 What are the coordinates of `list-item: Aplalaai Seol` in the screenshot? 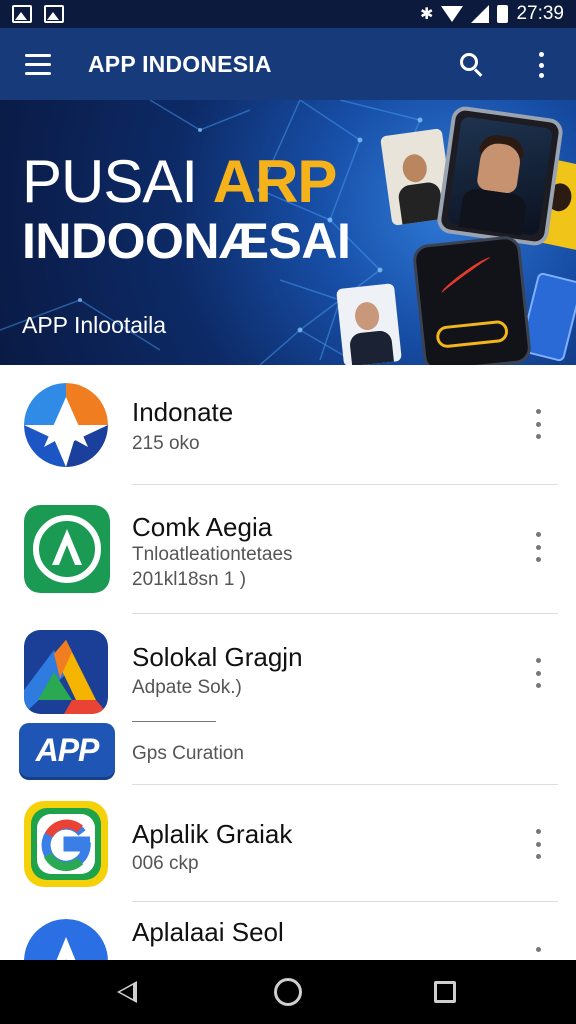 It's located at (288, 931).